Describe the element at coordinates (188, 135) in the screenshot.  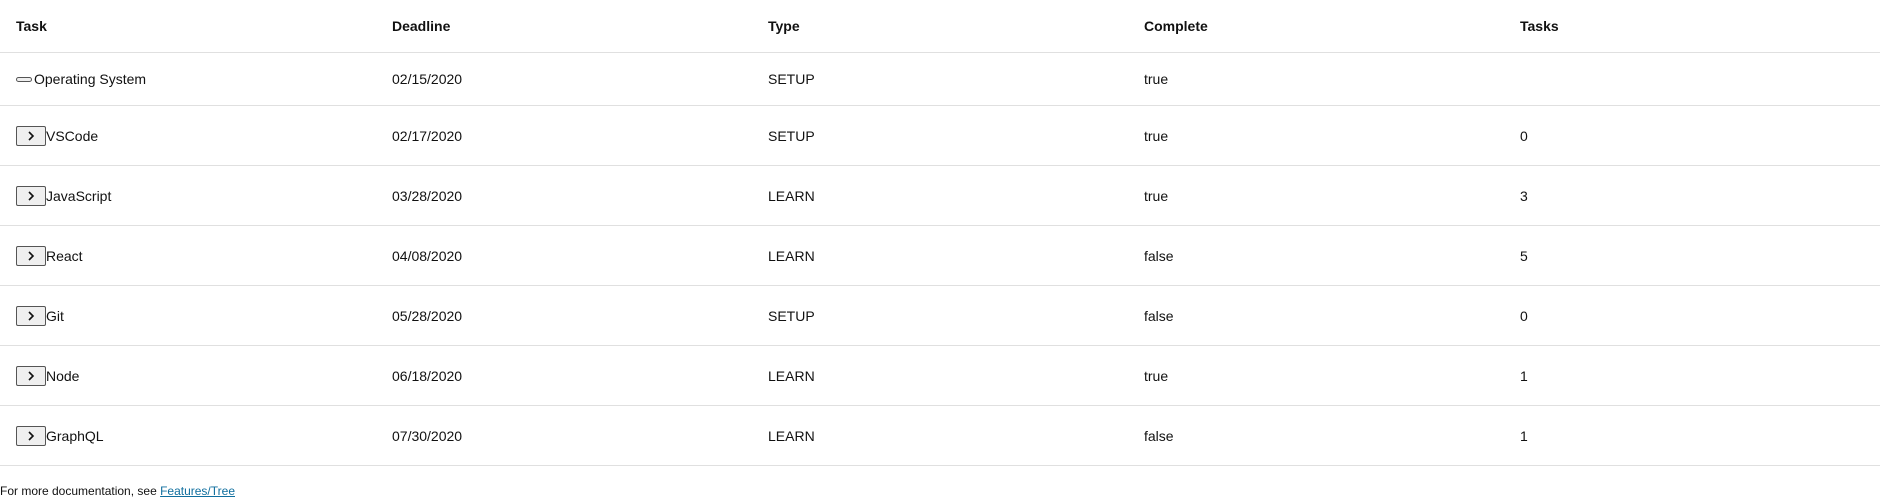
I see `task-cell: VSCode` at that location.